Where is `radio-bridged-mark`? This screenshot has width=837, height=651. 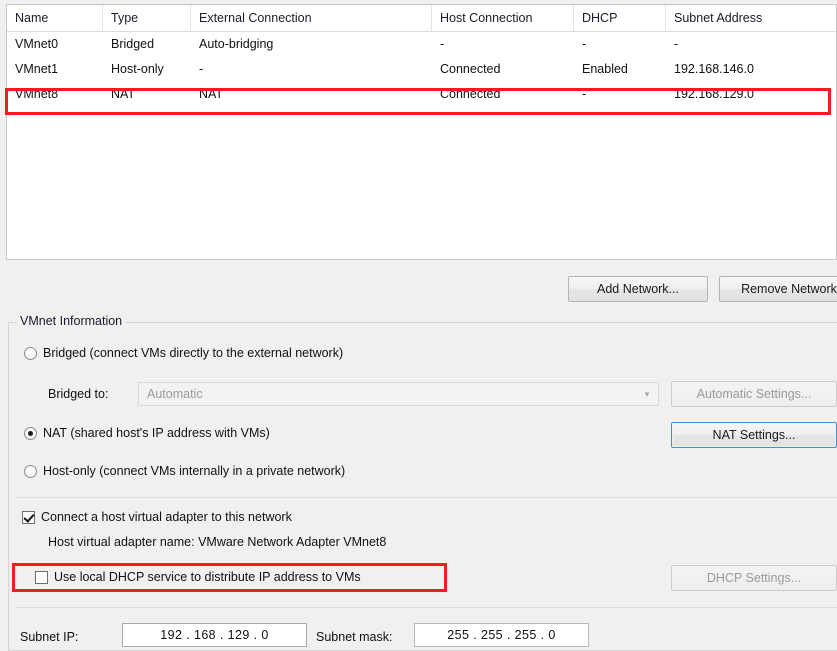
radio-bridged-mark is located at coordinates (30, 353).